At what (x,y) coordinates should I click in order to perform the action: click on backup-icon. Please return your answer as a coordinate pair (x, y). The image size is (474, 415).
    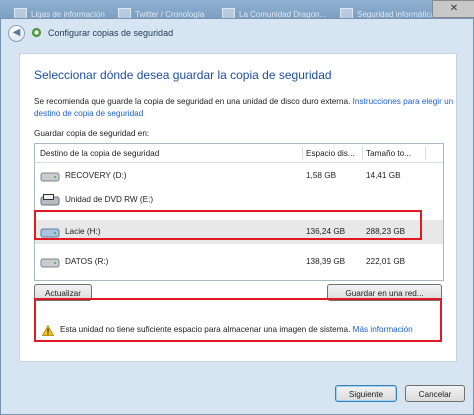
    Looking at the image, I should click on (36, 32).